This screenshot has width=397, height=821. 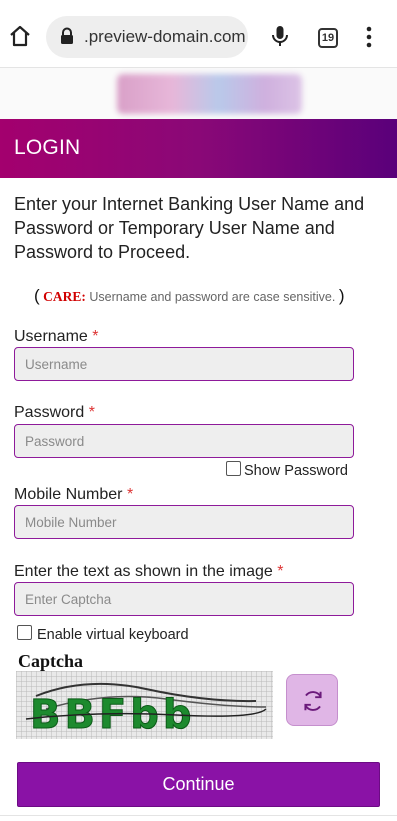 I want to click on site-header, so click(x=198, y=94).